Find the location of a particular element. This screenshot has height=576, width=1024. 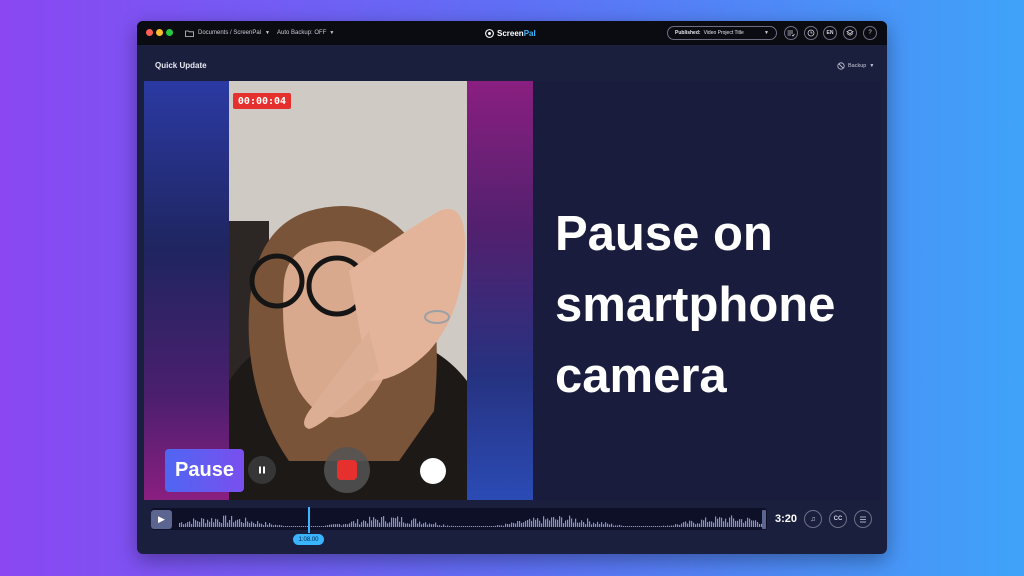

minimize-window-button is located at coordinates (159, 32).